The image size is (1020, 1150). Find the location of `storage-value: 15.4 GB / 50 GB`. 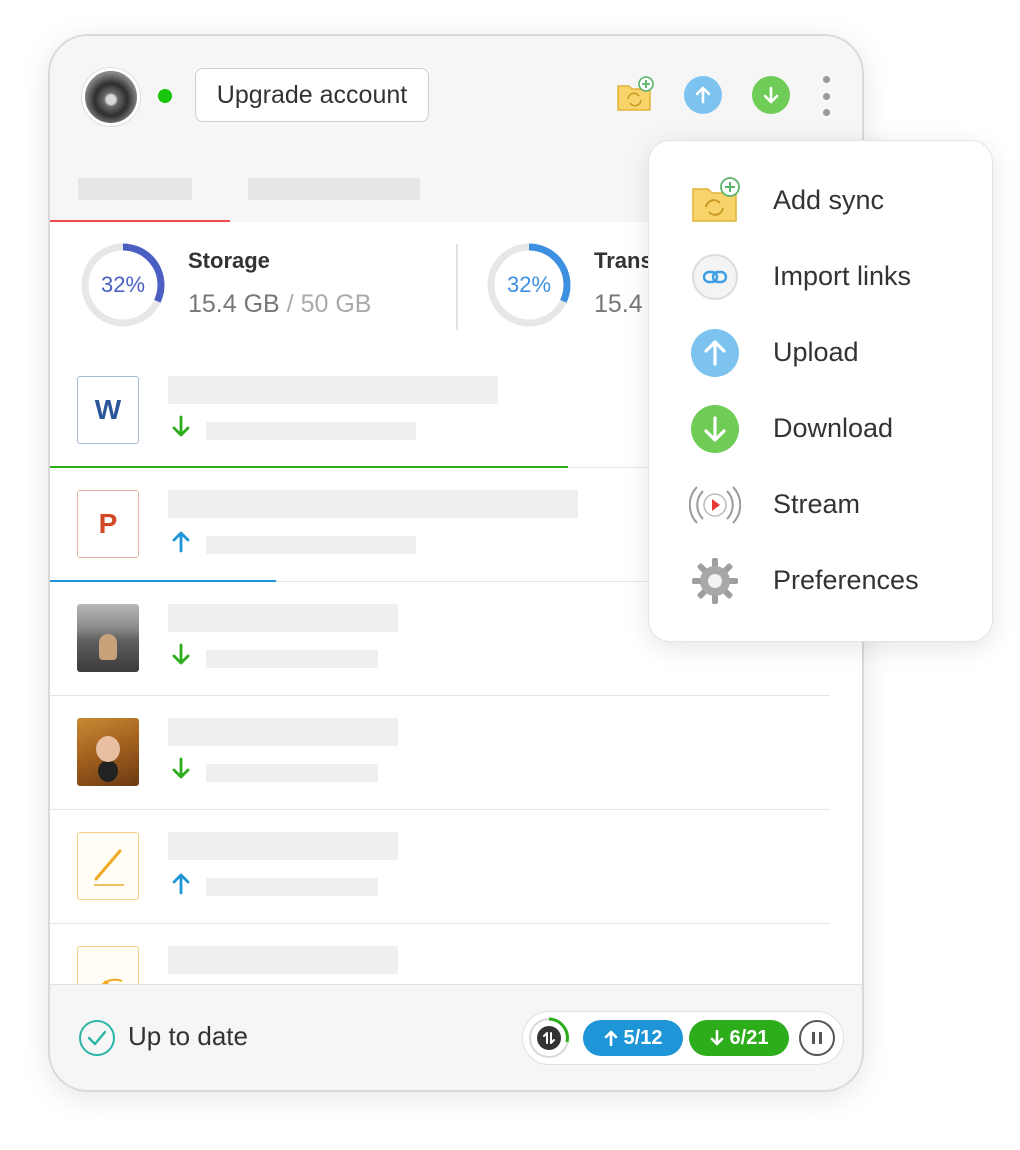

storage-value: 15.4 GB / 50 GB is located at coordinates (279, 304).